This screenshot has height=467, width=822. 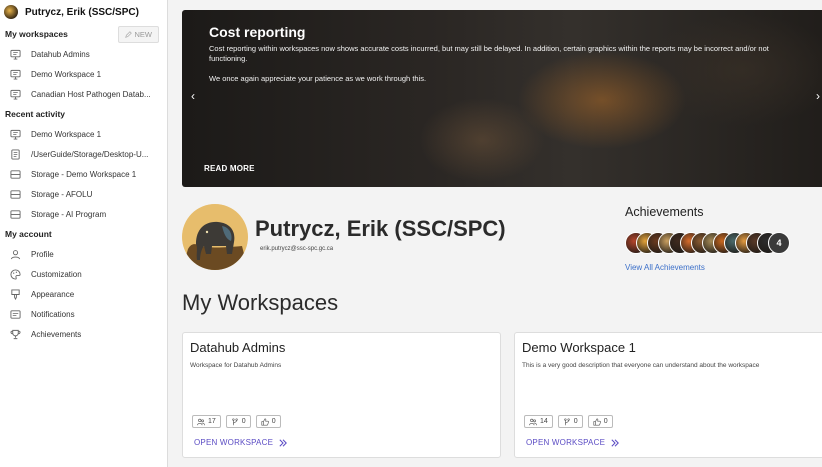 What do you see at coordinates (15, 314) in the screenshot?
I see `notification-icon` at bounding box center [15, 314].